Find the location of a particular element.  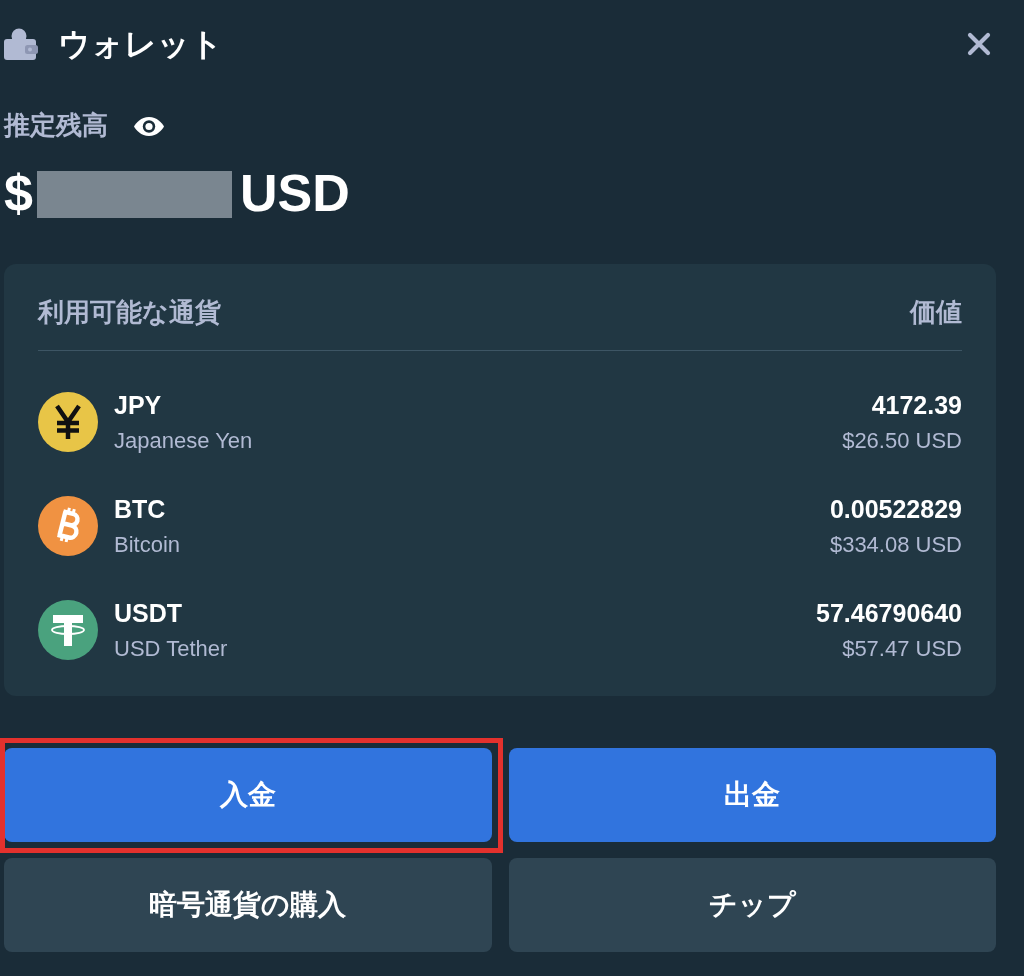

column-header: 価値 is located at coordinates (936, 313).